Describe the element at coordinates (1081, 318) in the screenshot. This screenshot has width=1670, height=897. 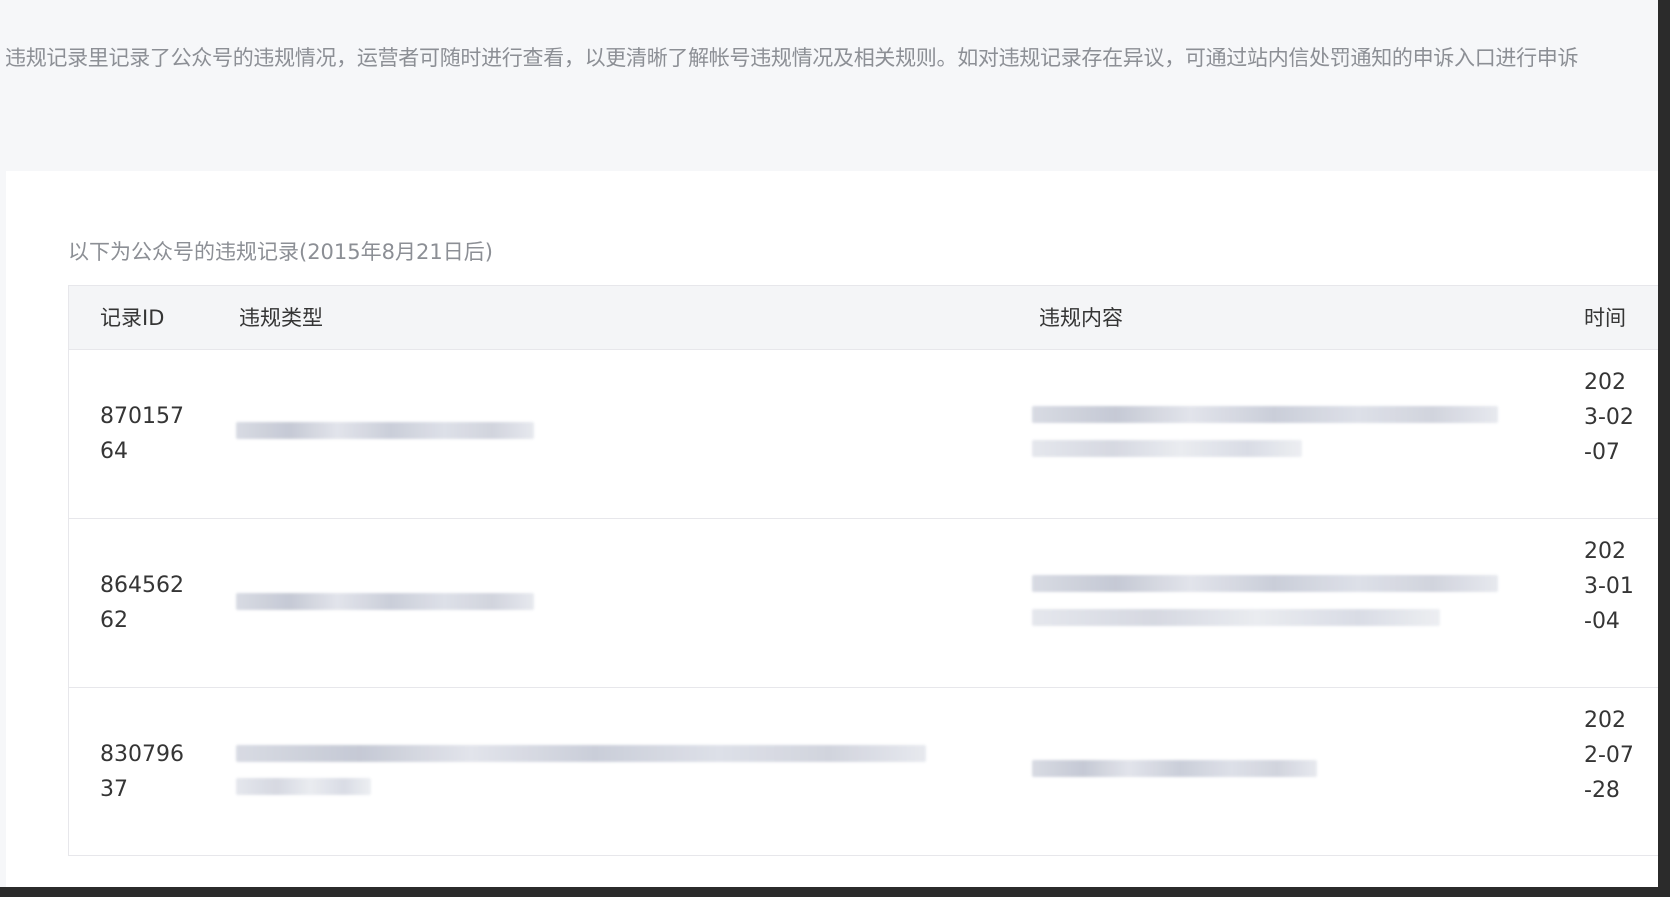
I see `column-header-content: 违规内容` at that location.